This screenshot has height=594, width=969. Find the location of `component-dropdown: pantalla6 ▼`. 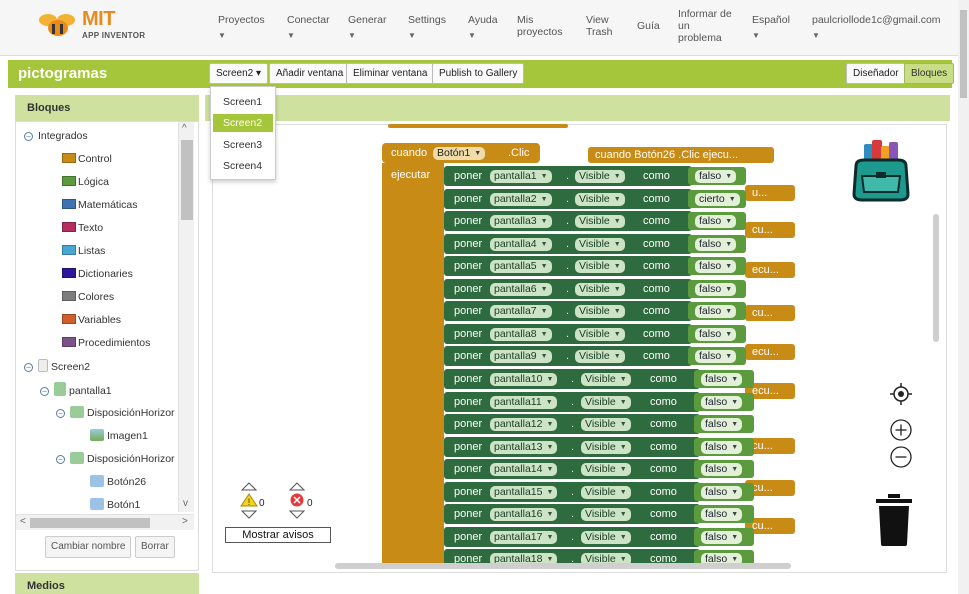

component-dropdown: pantalla6 ▼ is located at coordinates (521, 289).